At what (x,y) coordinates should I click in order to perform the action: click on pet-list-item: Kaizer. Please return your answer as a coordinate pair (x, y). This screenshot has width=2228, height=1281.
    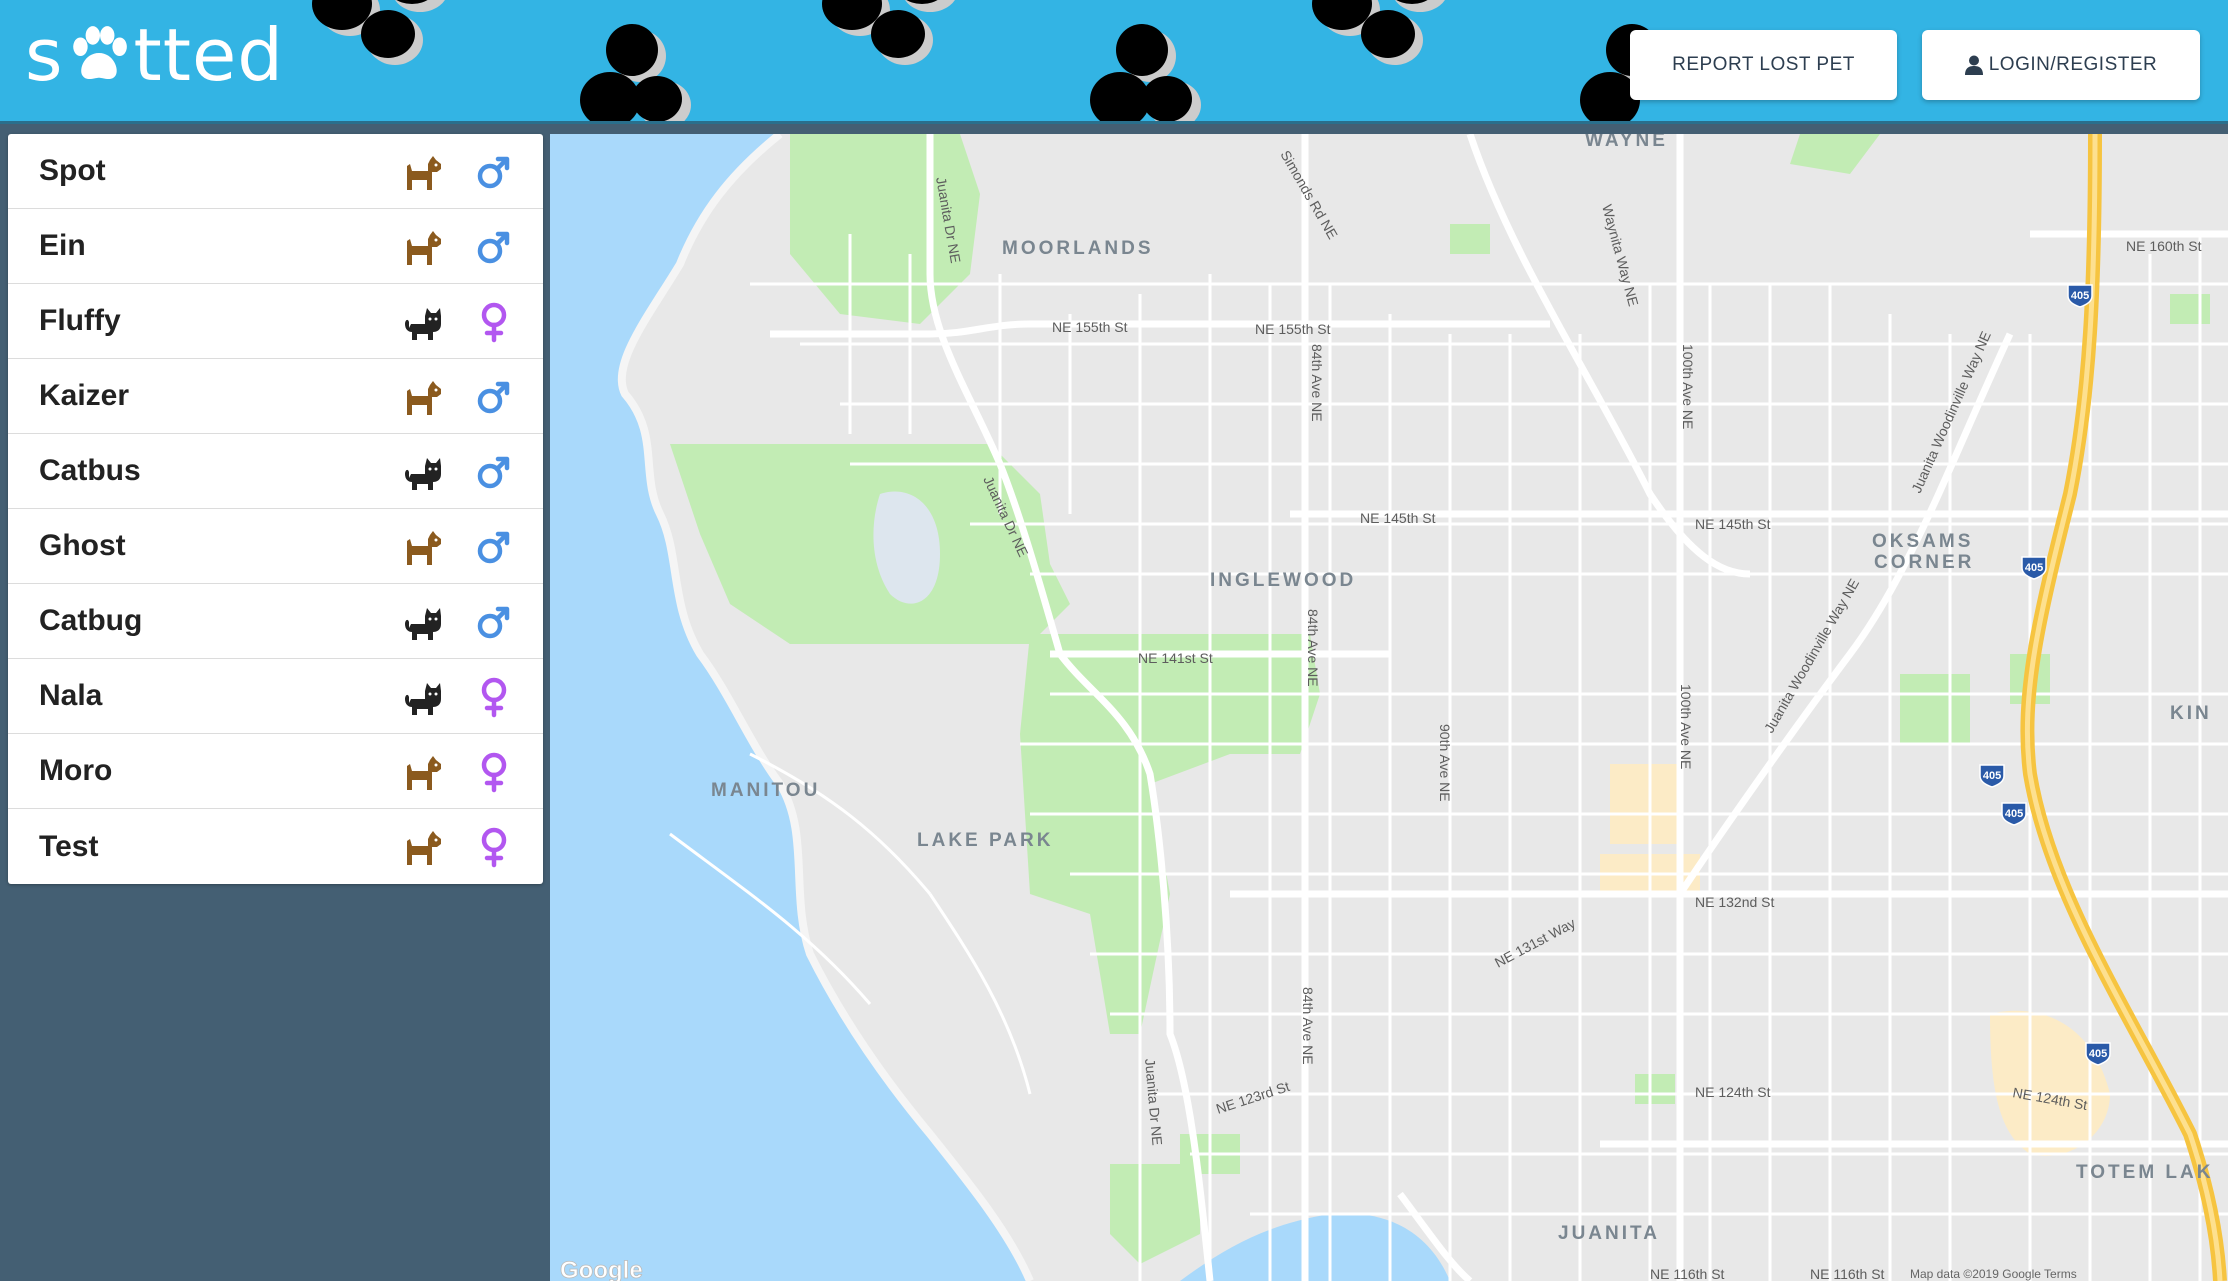
    Looking at the image, I should click on (275, 396).